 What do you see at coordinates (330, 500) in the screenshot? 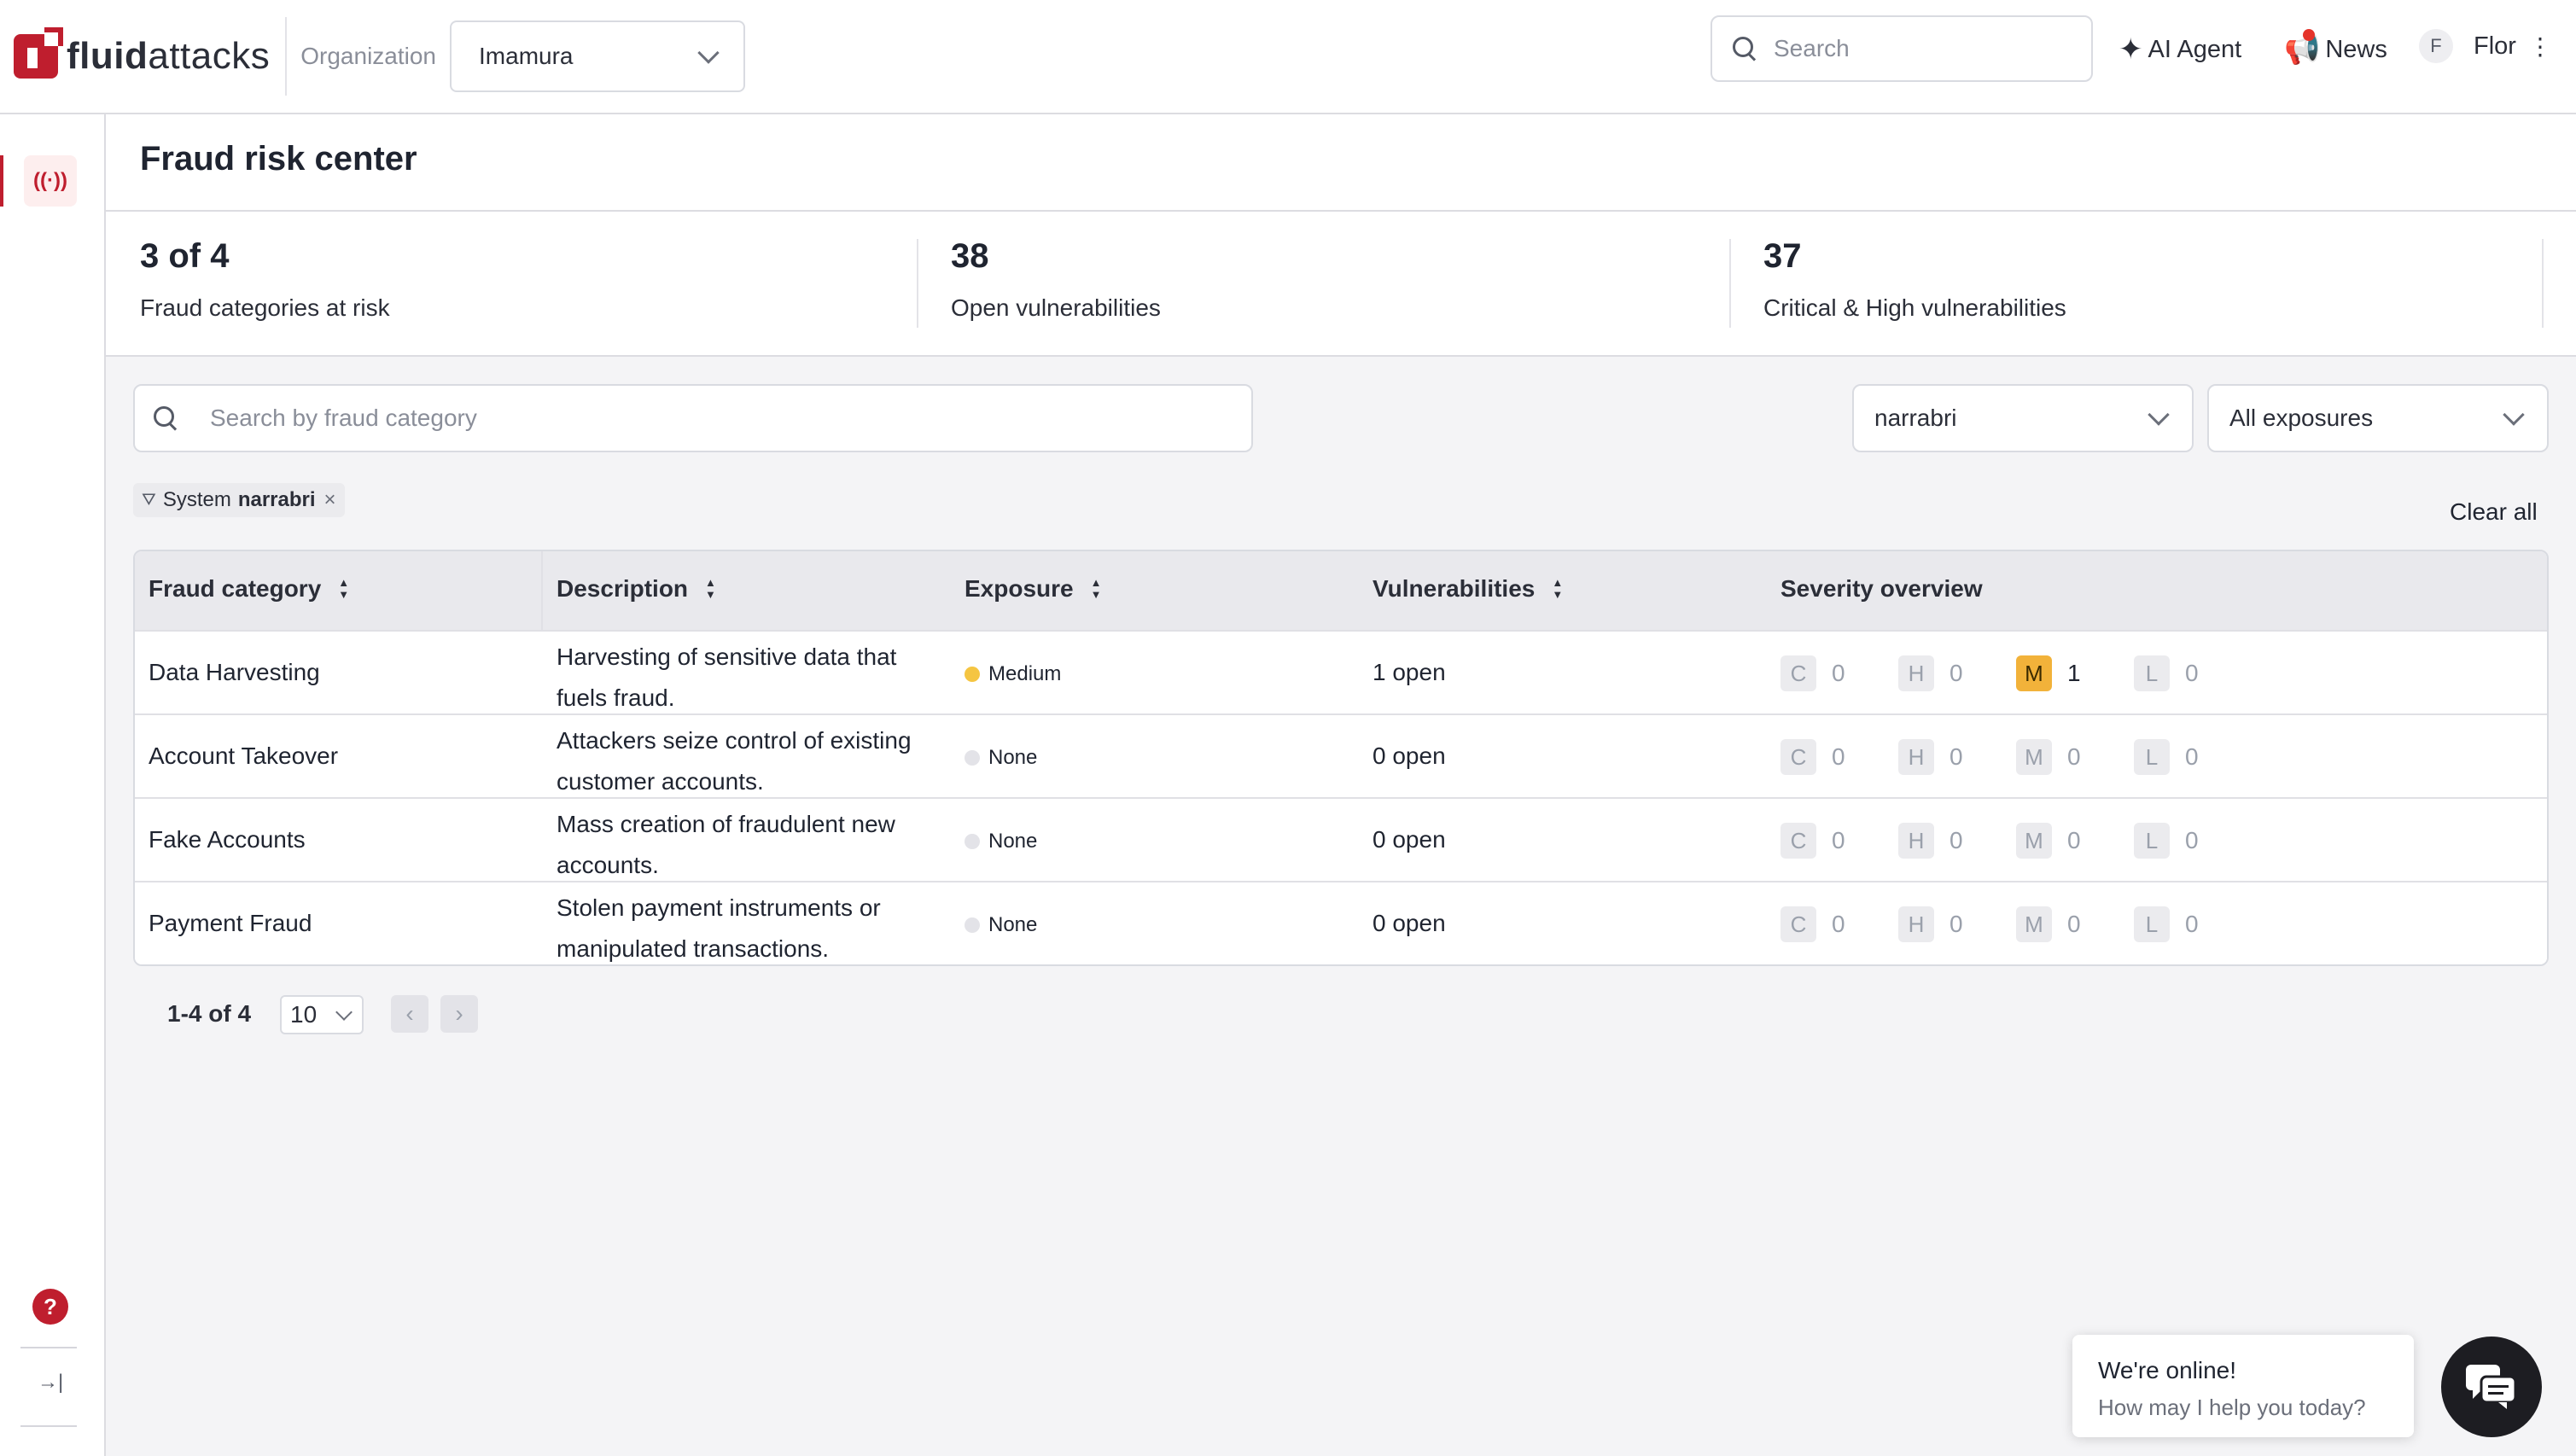
I see `remove-filter-icon: ×` at bounding box center [330, 500].